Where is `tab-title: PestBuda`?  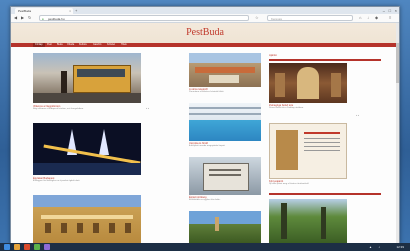
tab-title: PestBuda is located at coordinates (25, 11).